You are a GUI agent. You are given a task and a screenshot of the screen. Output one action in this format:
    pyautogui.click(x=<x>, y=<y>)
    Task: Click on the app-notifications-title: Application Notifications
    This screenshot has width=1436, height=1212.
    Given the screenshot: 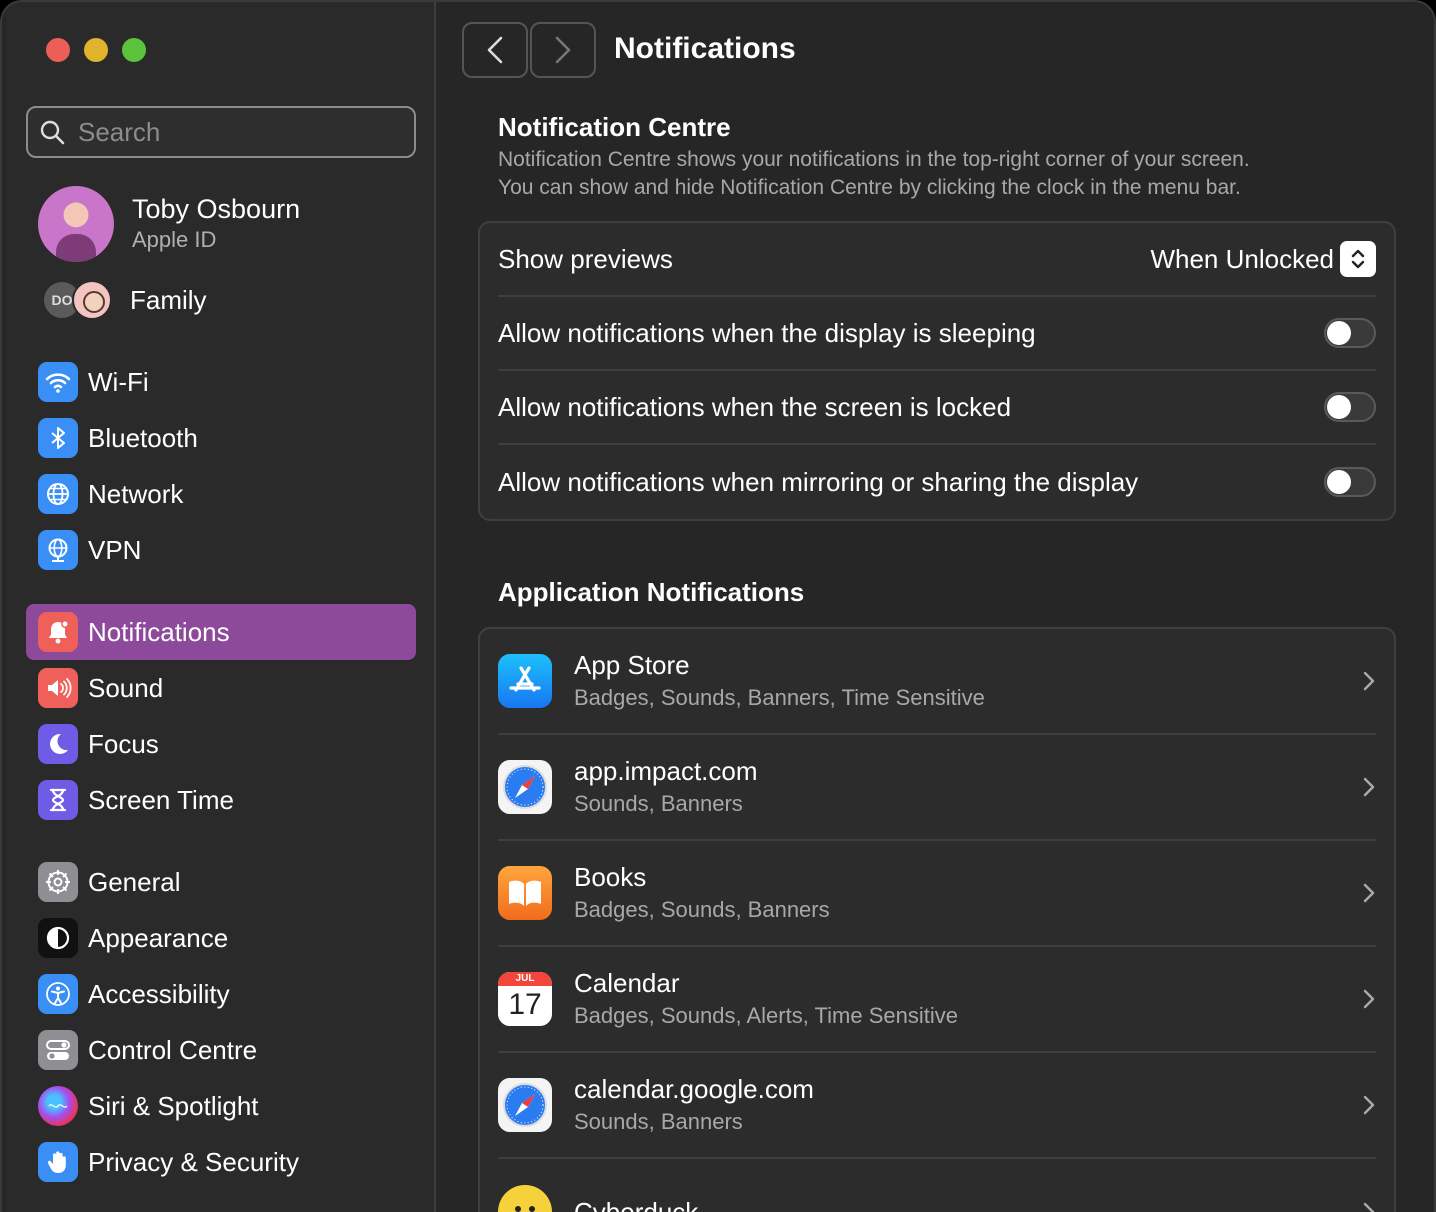 What is the action you would take?
    pyautogui.click(x=651, y=592)
    